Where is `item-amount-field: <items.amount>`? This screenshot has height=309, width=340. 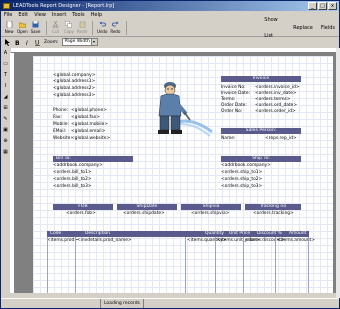
item-amount-field: <items.amount> is located at coordinates (296, 240).